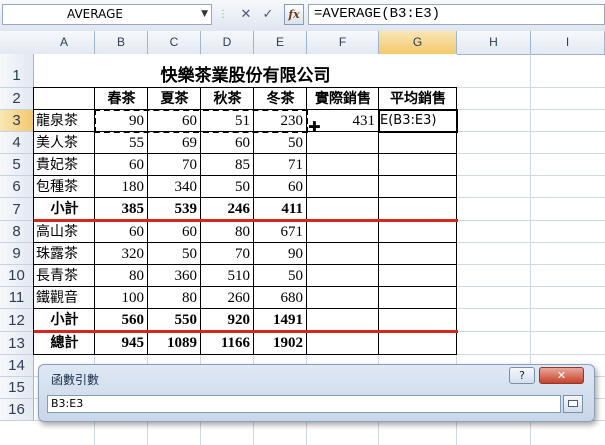  Describe the element at coordinates (17, 410) in the screenshot. I see `row-header-16: 16` at that location.